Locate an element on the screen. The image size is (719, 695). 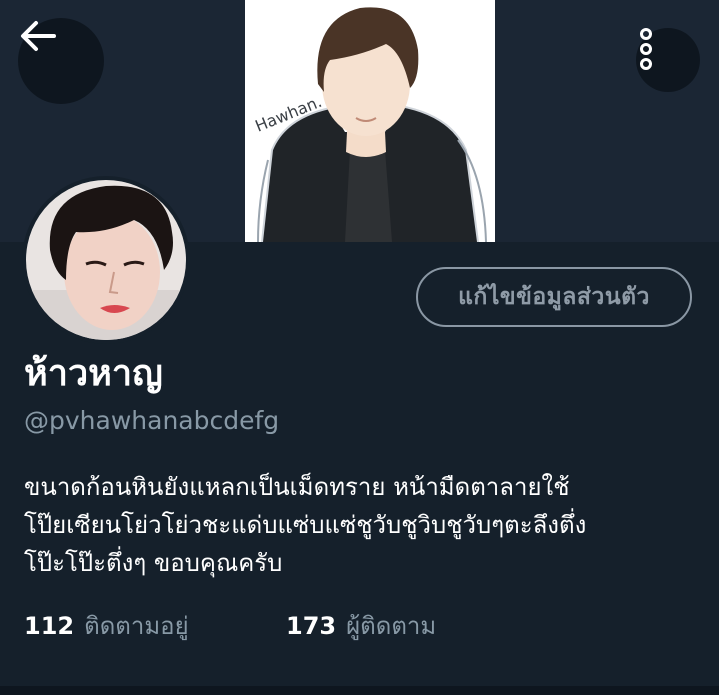
following-stat: 112 ติดตามอยู่ is located at coordinates (155, 625).